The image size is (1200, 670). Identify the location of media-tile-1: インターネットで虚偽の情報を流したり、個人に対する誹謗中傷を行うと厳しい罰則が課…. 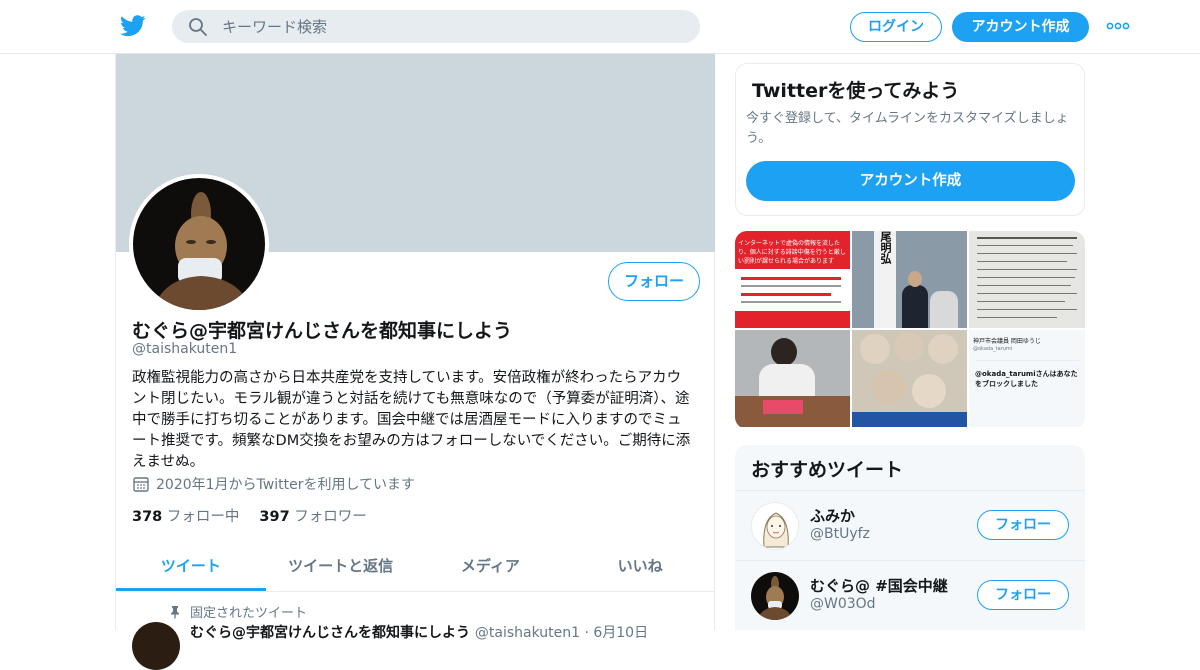
(792, 279).